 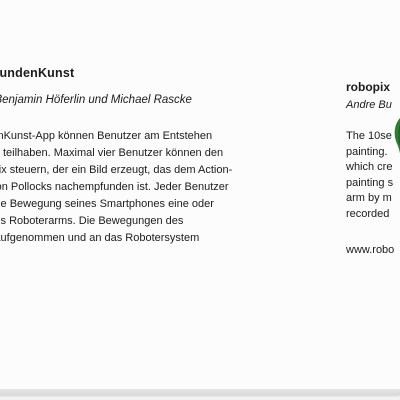 I want to click on project-authors-en: Andre Bu, so click(x=369, y=105).